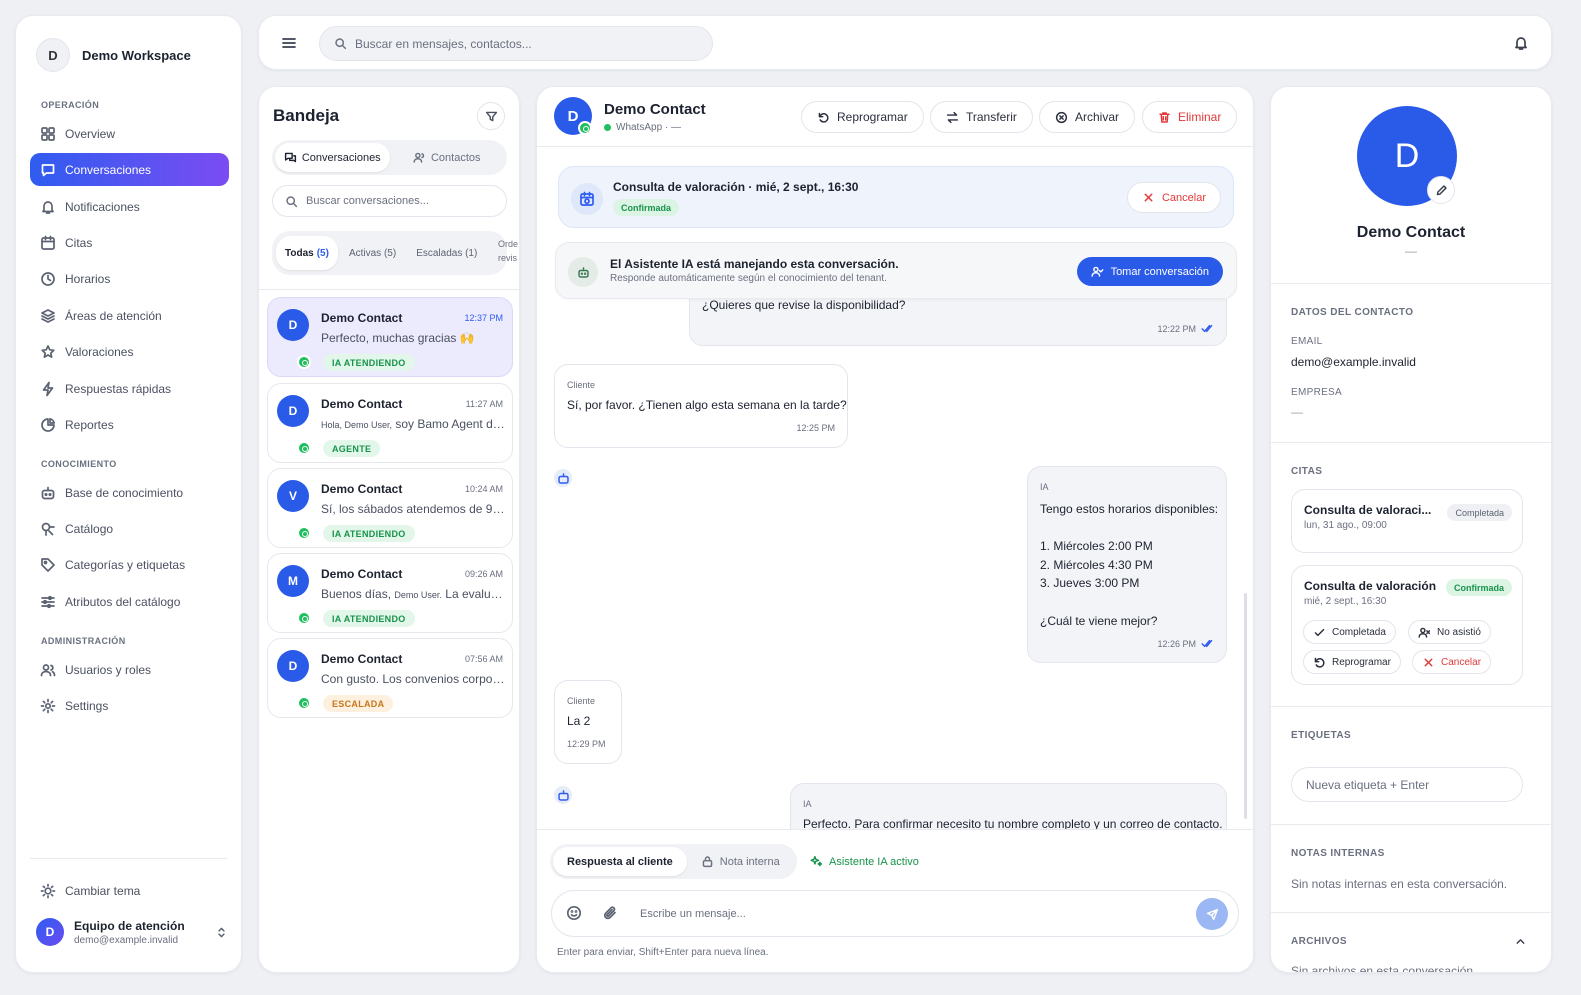 This screenshot has height=995, width=1581. Describe the element at coordinates (649, 127) in the screenshot. I see `channel-label: WhatsApp · —` at that location.